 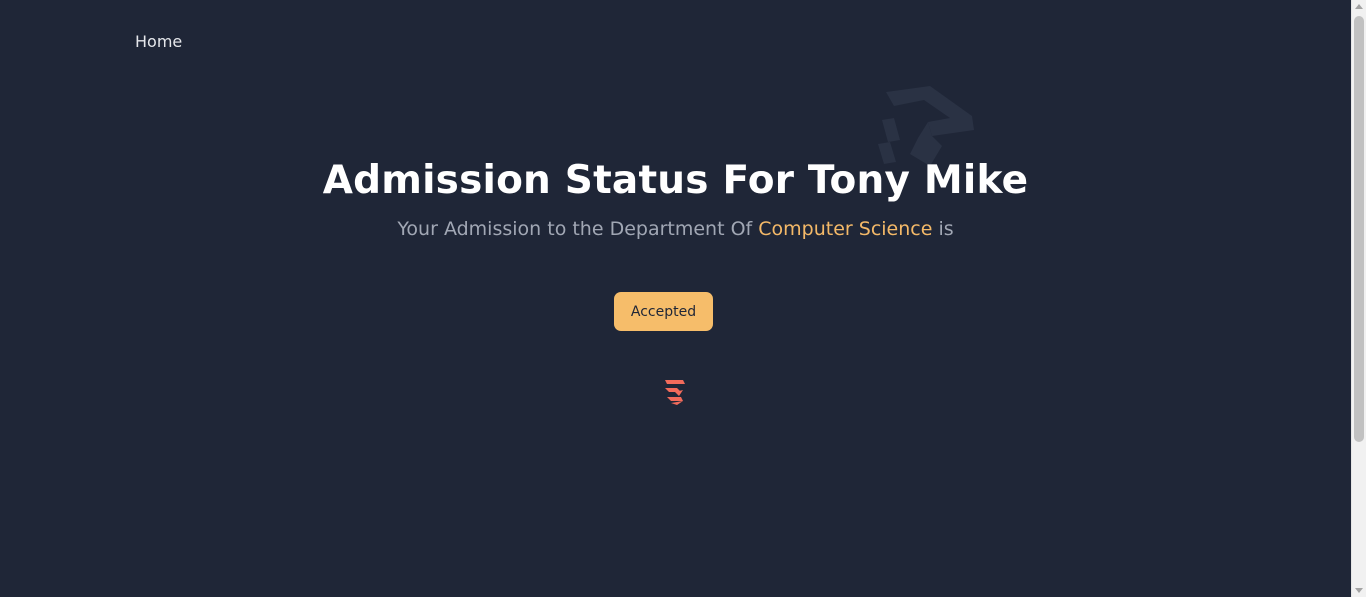 I want to click on brand-logo-icon, so click(x=675, y=392).